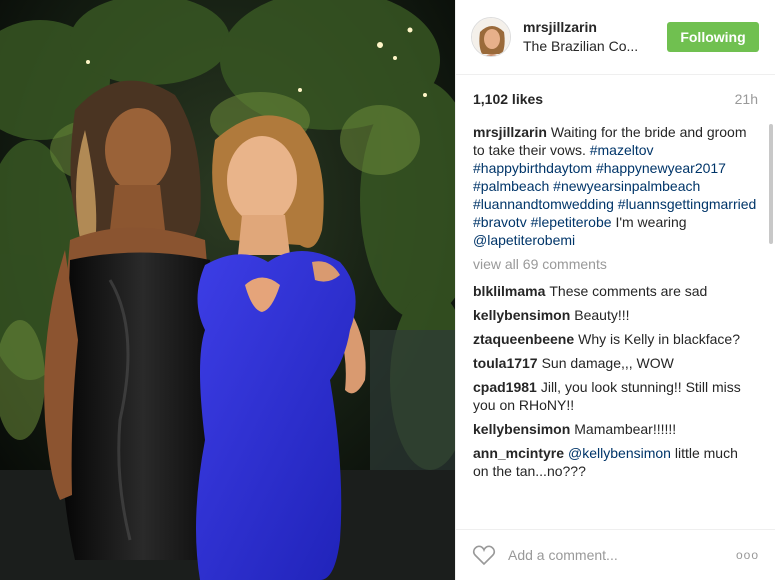 This screenshot has width=775, height=580. I want to click on caption-text-2: I'm wearing, so click(651, 222).